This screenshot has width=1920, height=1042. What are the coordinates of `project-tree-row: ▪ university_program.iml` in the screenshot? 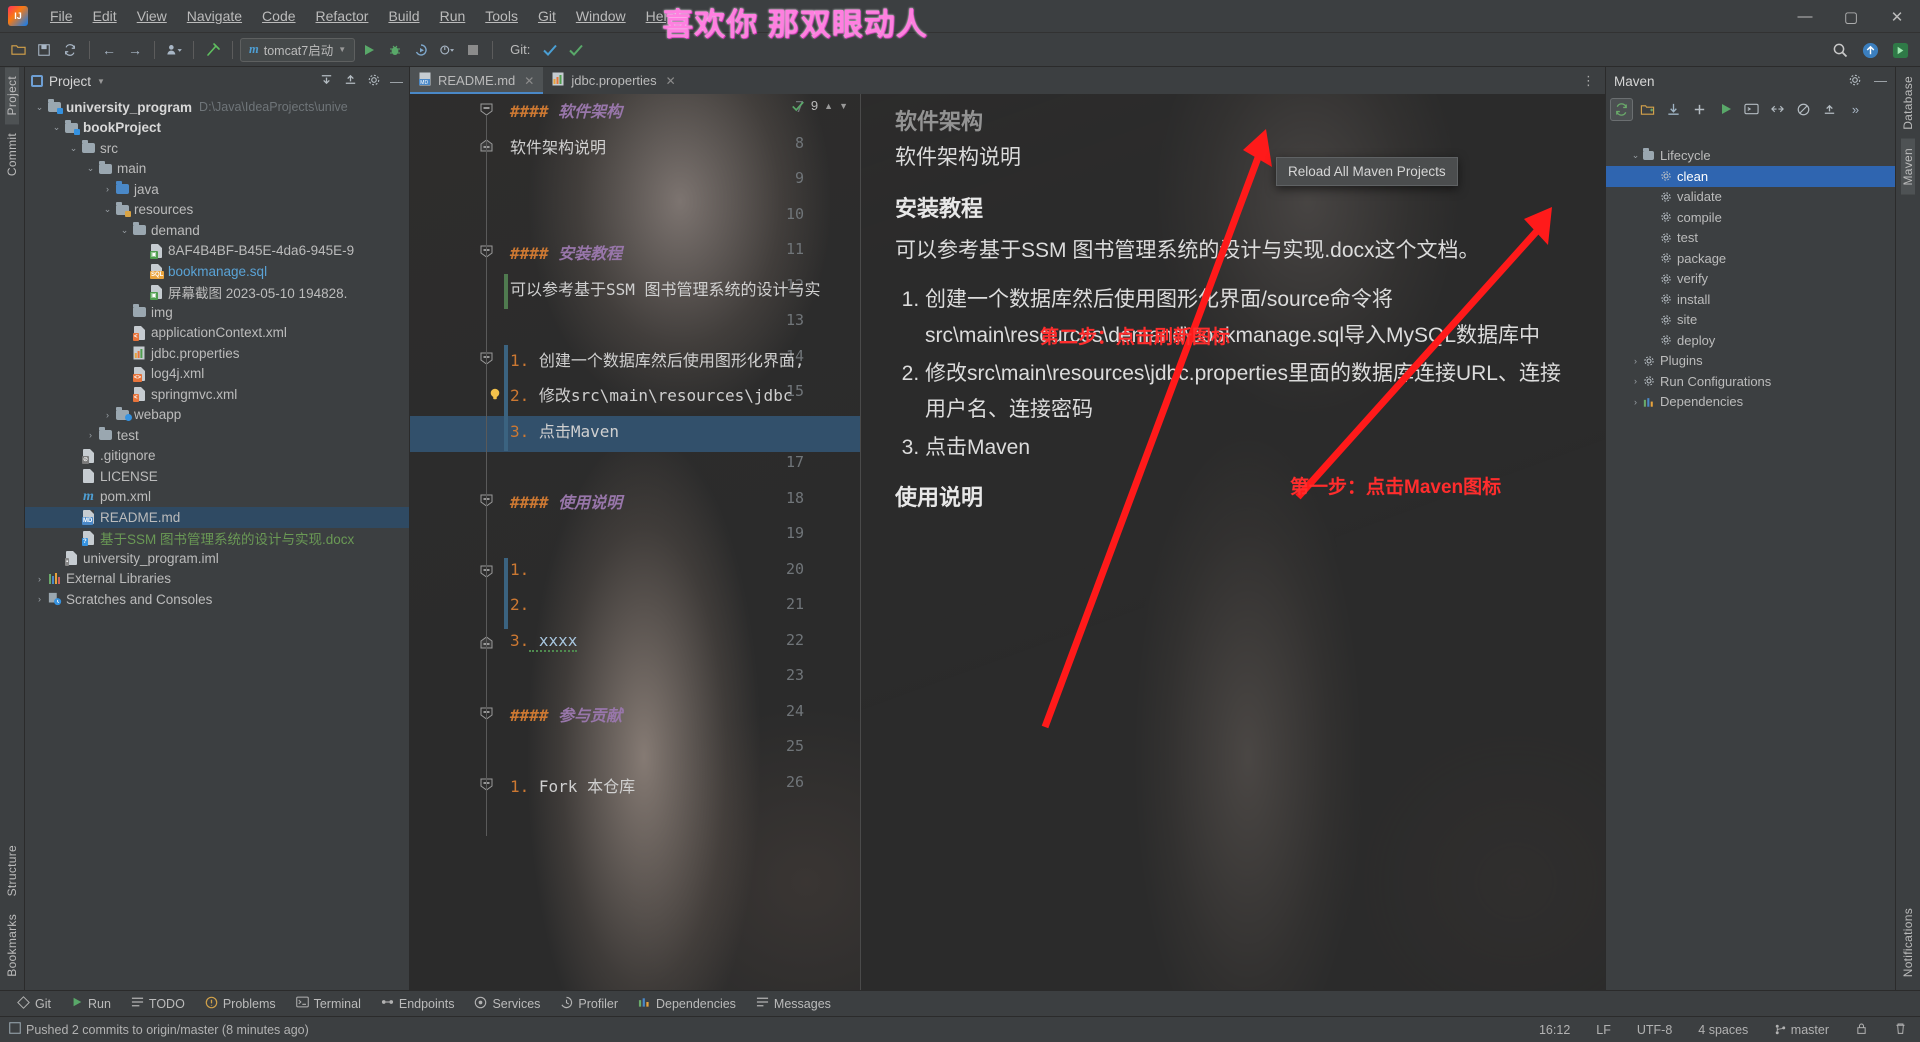 It's located at (217, 558).